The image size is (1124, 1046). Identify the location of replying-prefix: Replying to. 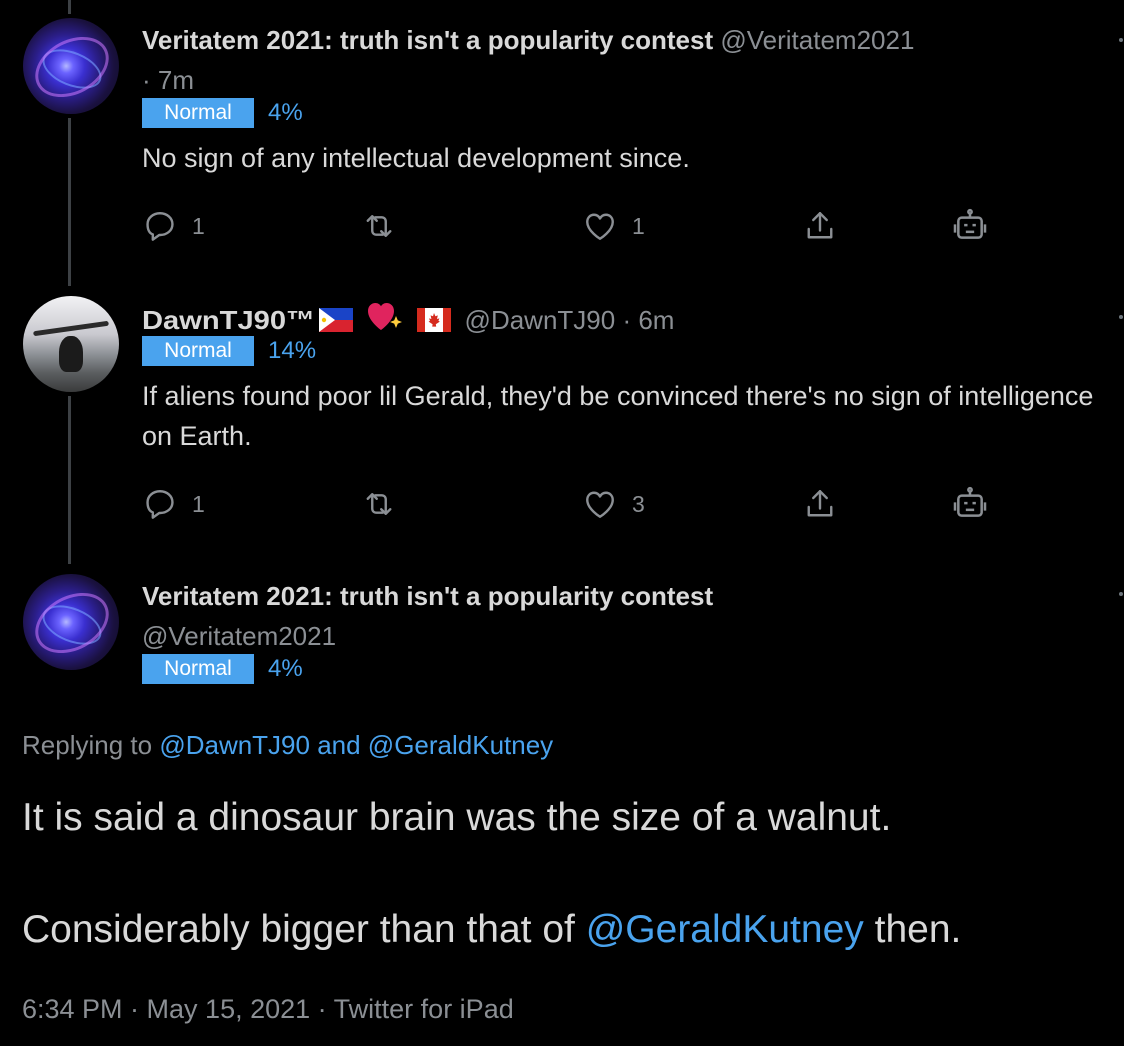
(87, 745).